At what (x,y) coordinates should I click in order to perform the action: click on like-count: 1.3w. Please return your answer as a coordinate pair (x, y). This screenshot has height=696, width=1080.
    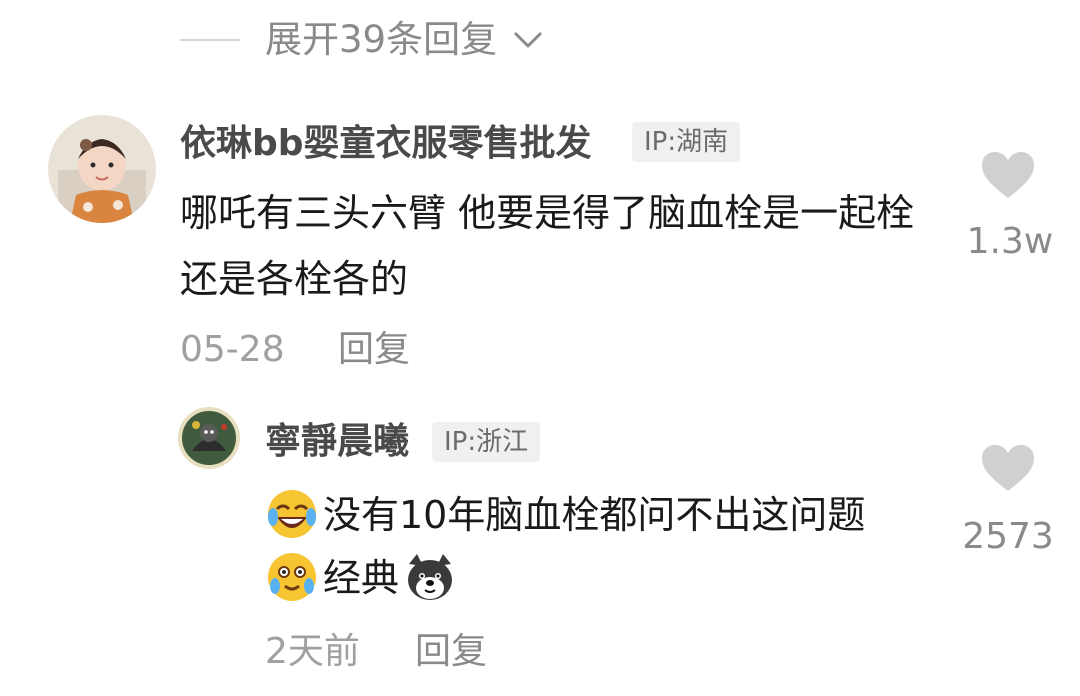
    Looking at the image, I should click on (1010, 241).